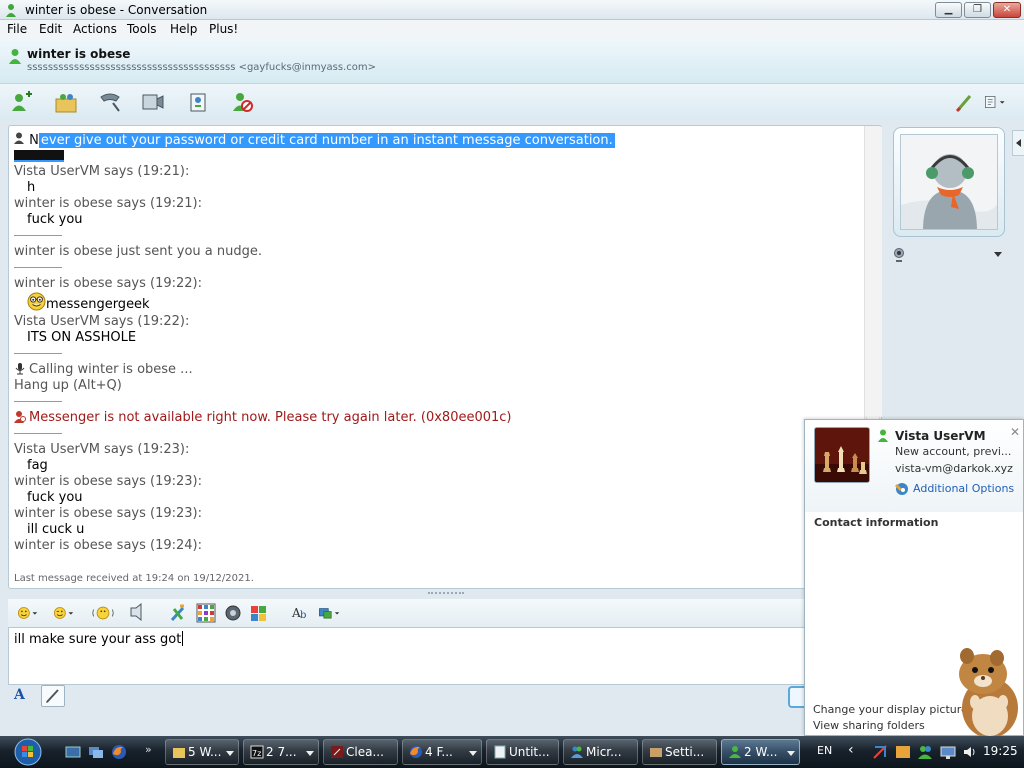  What do you see at coordinates (142, 29) in the screenshot?
I see `menu-tools: Tools` at bounding box center [142, 29].